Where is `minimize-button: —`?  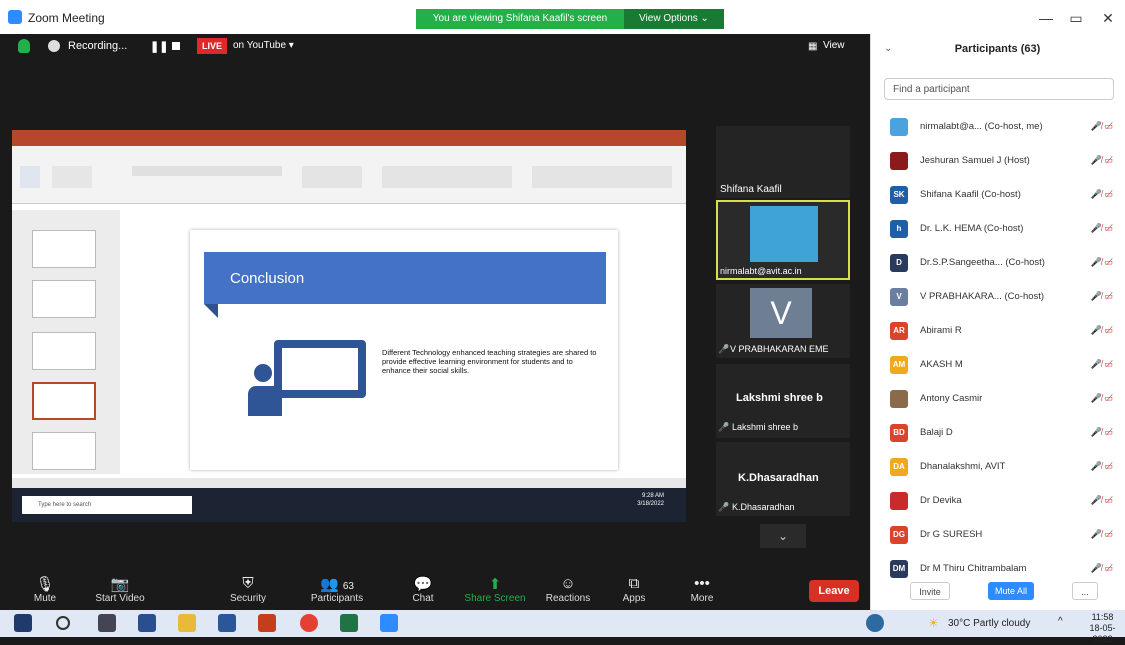
minimize-button: — is located at coordinates (1046, 18).